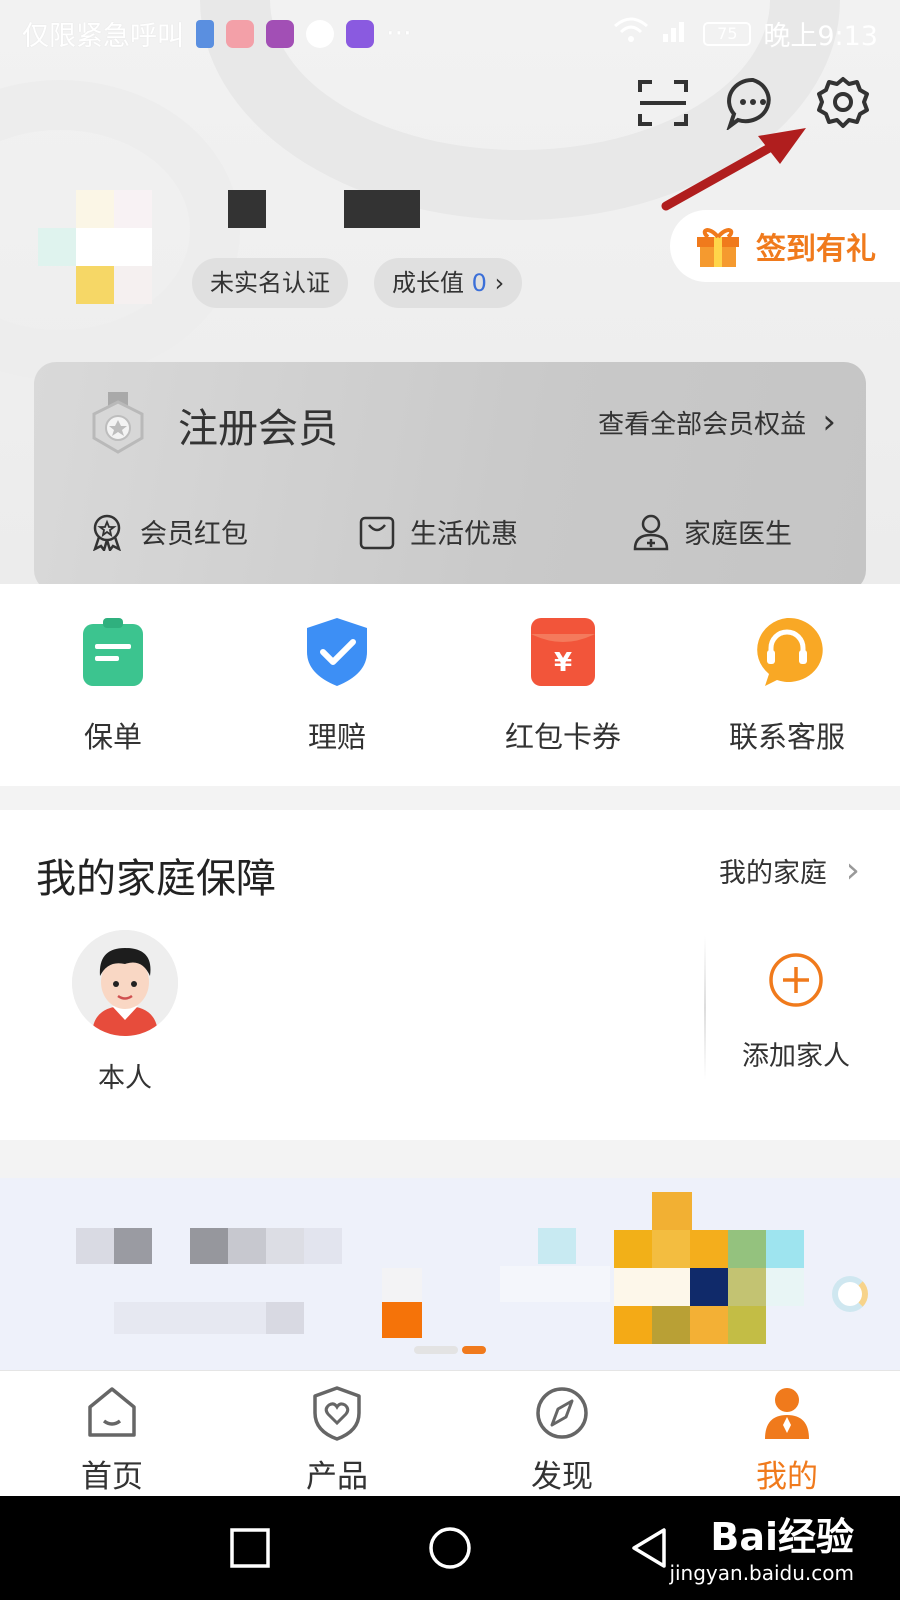 The width and height of the screenshot is (900, 1600). Describe the element at coordinates (562, 1413) in the screenshot. I see `compass-icon` at that location.